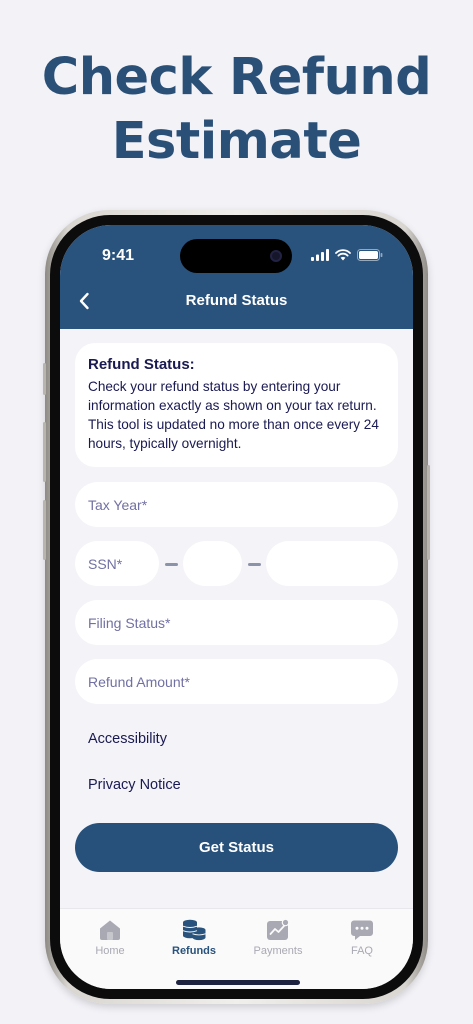 This screenshot has width=473, height=1024. I want to click on header-title: Refund Status, so click(236, 300).